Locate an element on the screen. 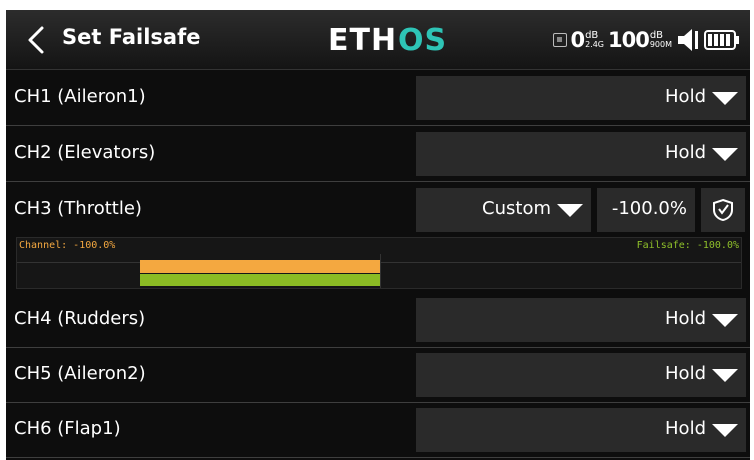 This screenshot has width=754, height=460. channel-output-bar is located at coordinates (260, 266).